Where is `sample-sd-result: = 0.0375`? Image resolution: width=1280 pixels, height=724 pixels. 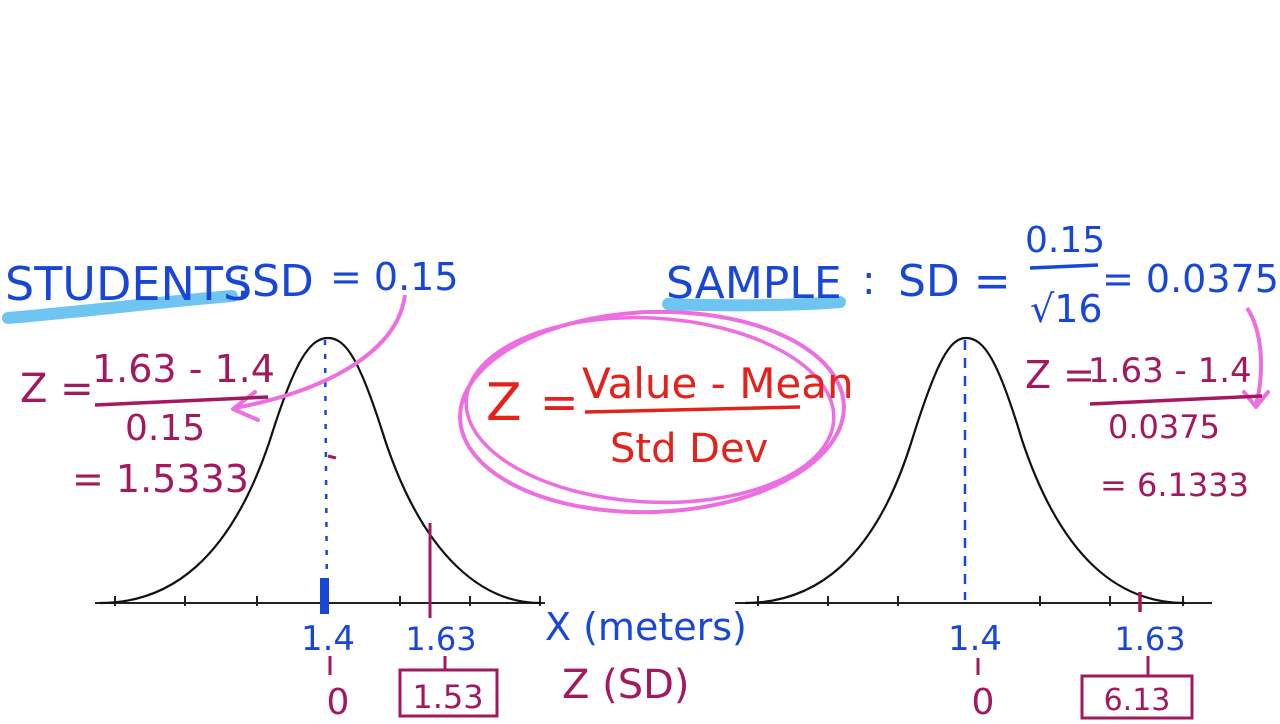
sample-sd-result: = 0.0375 is located at coordinates (1190, 279).